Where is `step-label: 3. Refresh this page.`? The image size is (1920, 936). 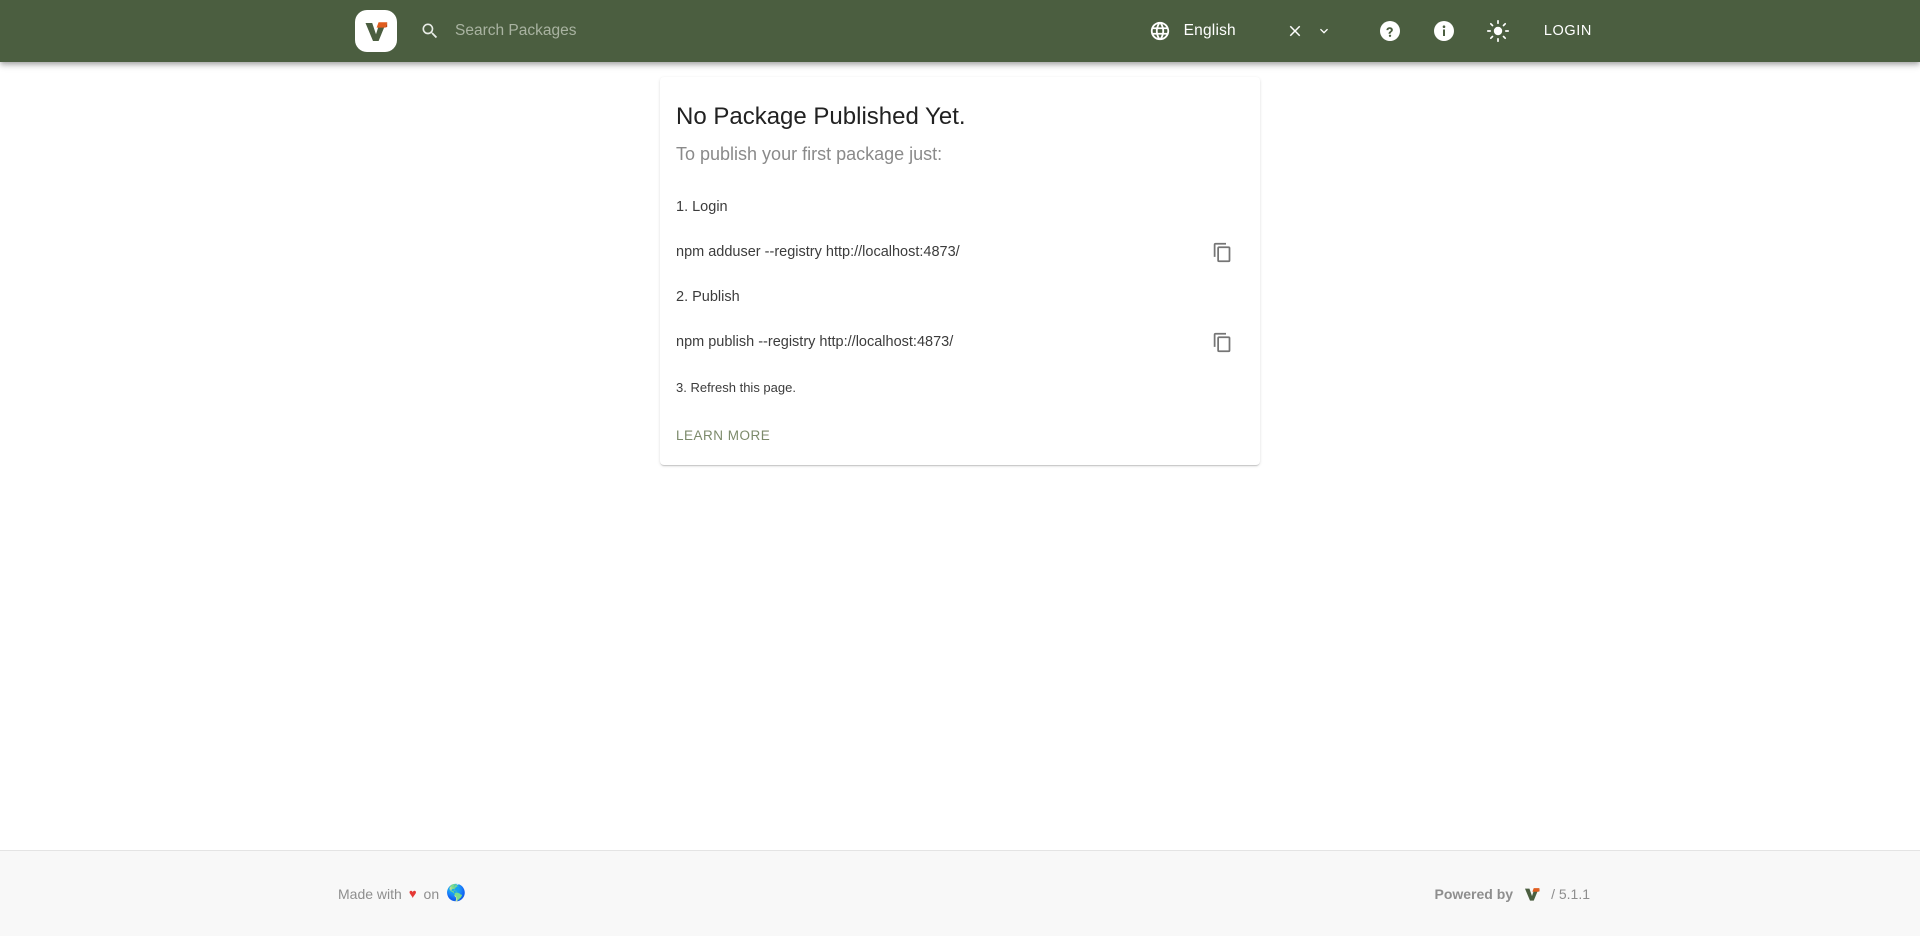
step-label: 3. Refresh this page. is located at coordinates (736, 388).